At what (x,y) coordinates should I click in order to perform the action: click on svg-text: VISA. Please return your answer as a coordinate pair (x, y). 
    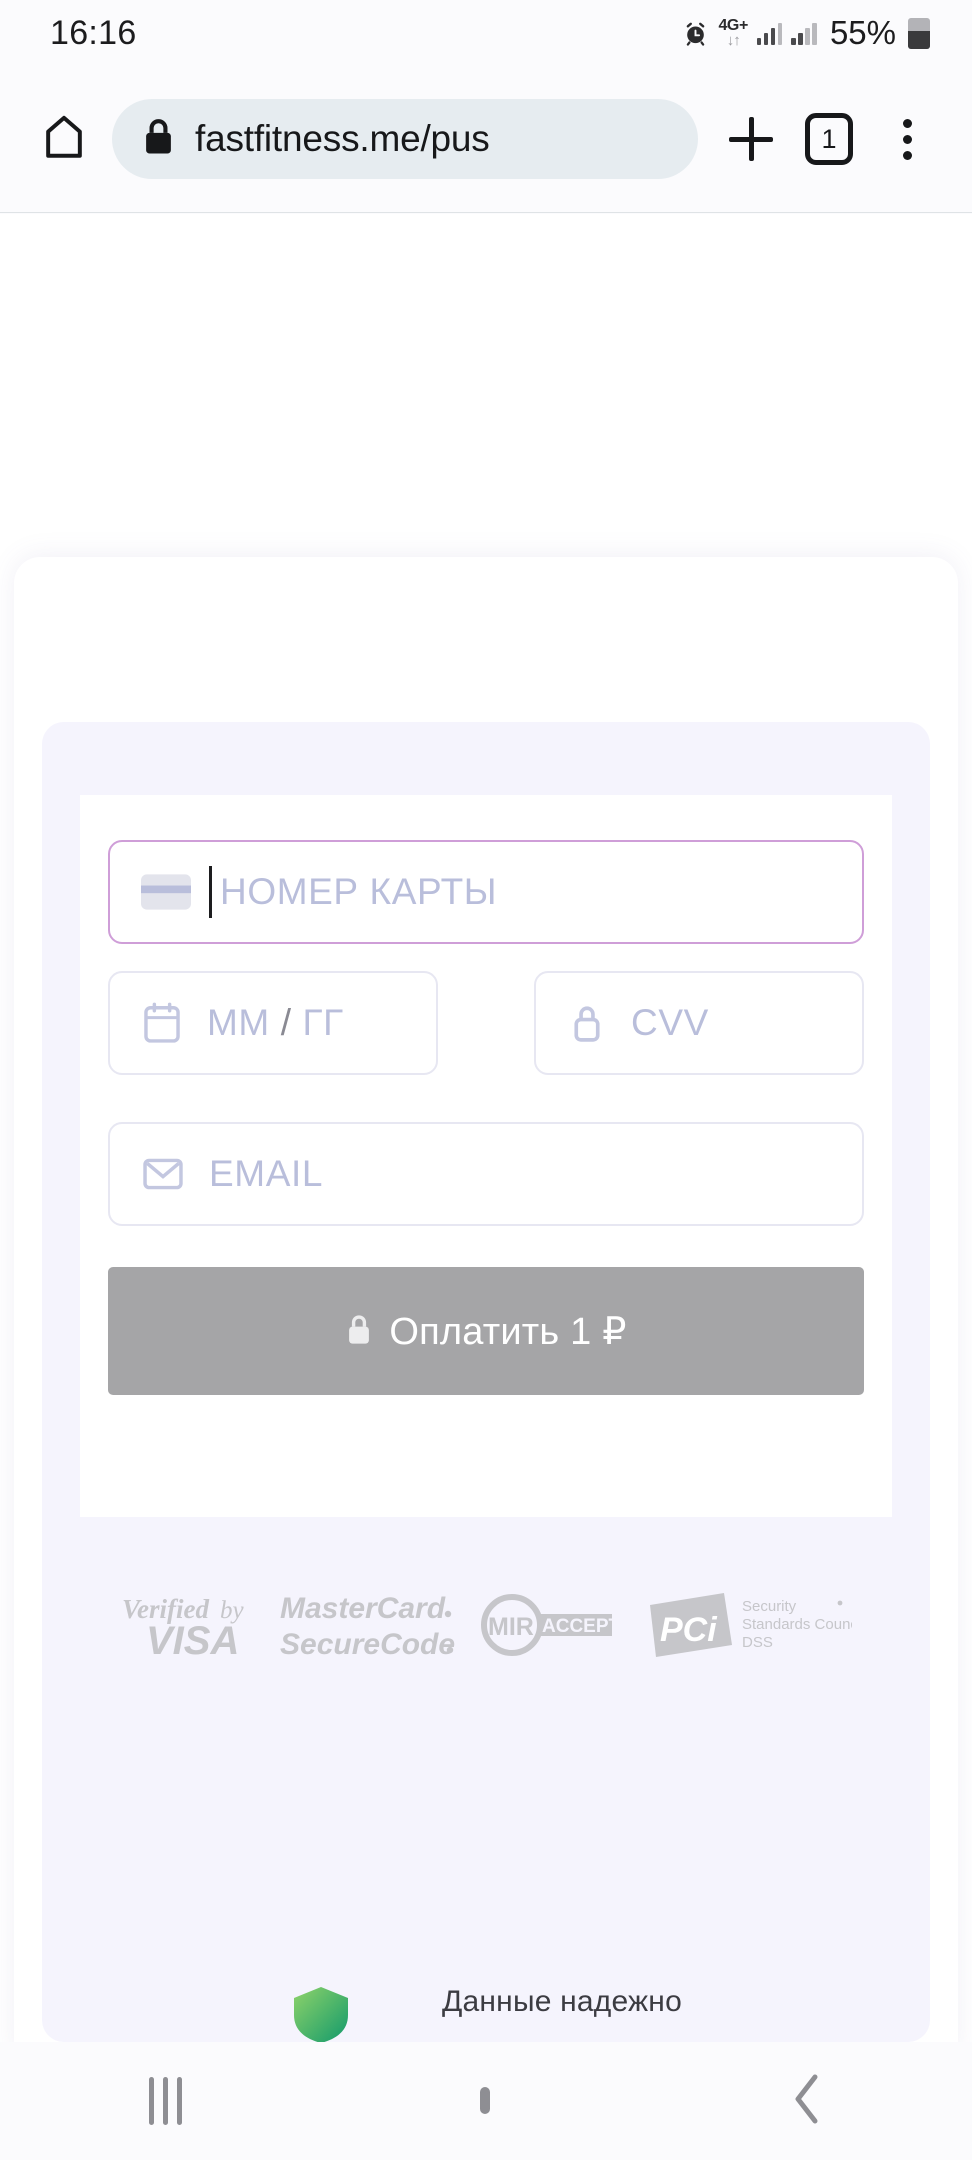
    Looking at the image, I should click on (192, 1640).